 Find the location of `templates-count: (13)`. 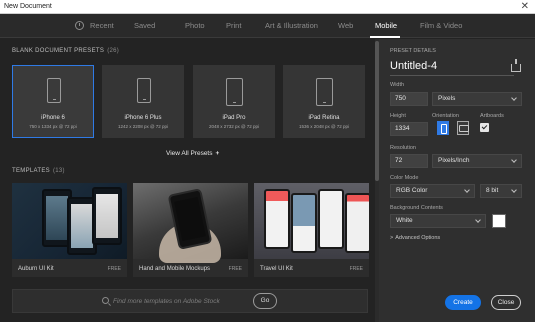

templates-count: (13) is located at coordinates (58, 171).